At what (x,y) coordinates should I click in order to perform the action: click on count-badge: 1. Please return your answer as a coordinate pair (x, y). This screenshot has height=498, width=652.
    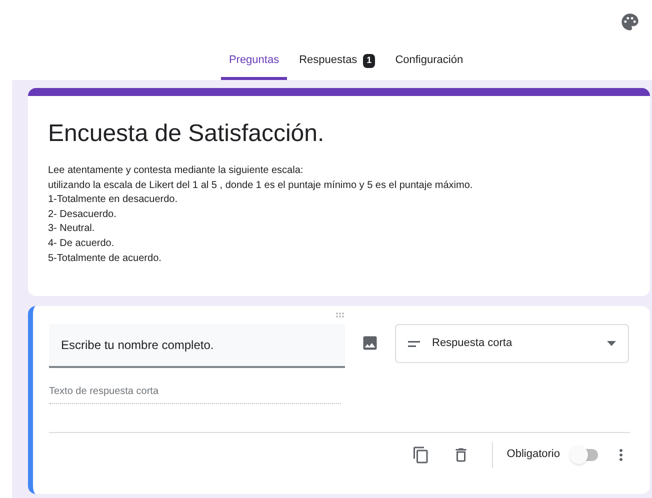
    Looking at the image, I should click on (369, 61).